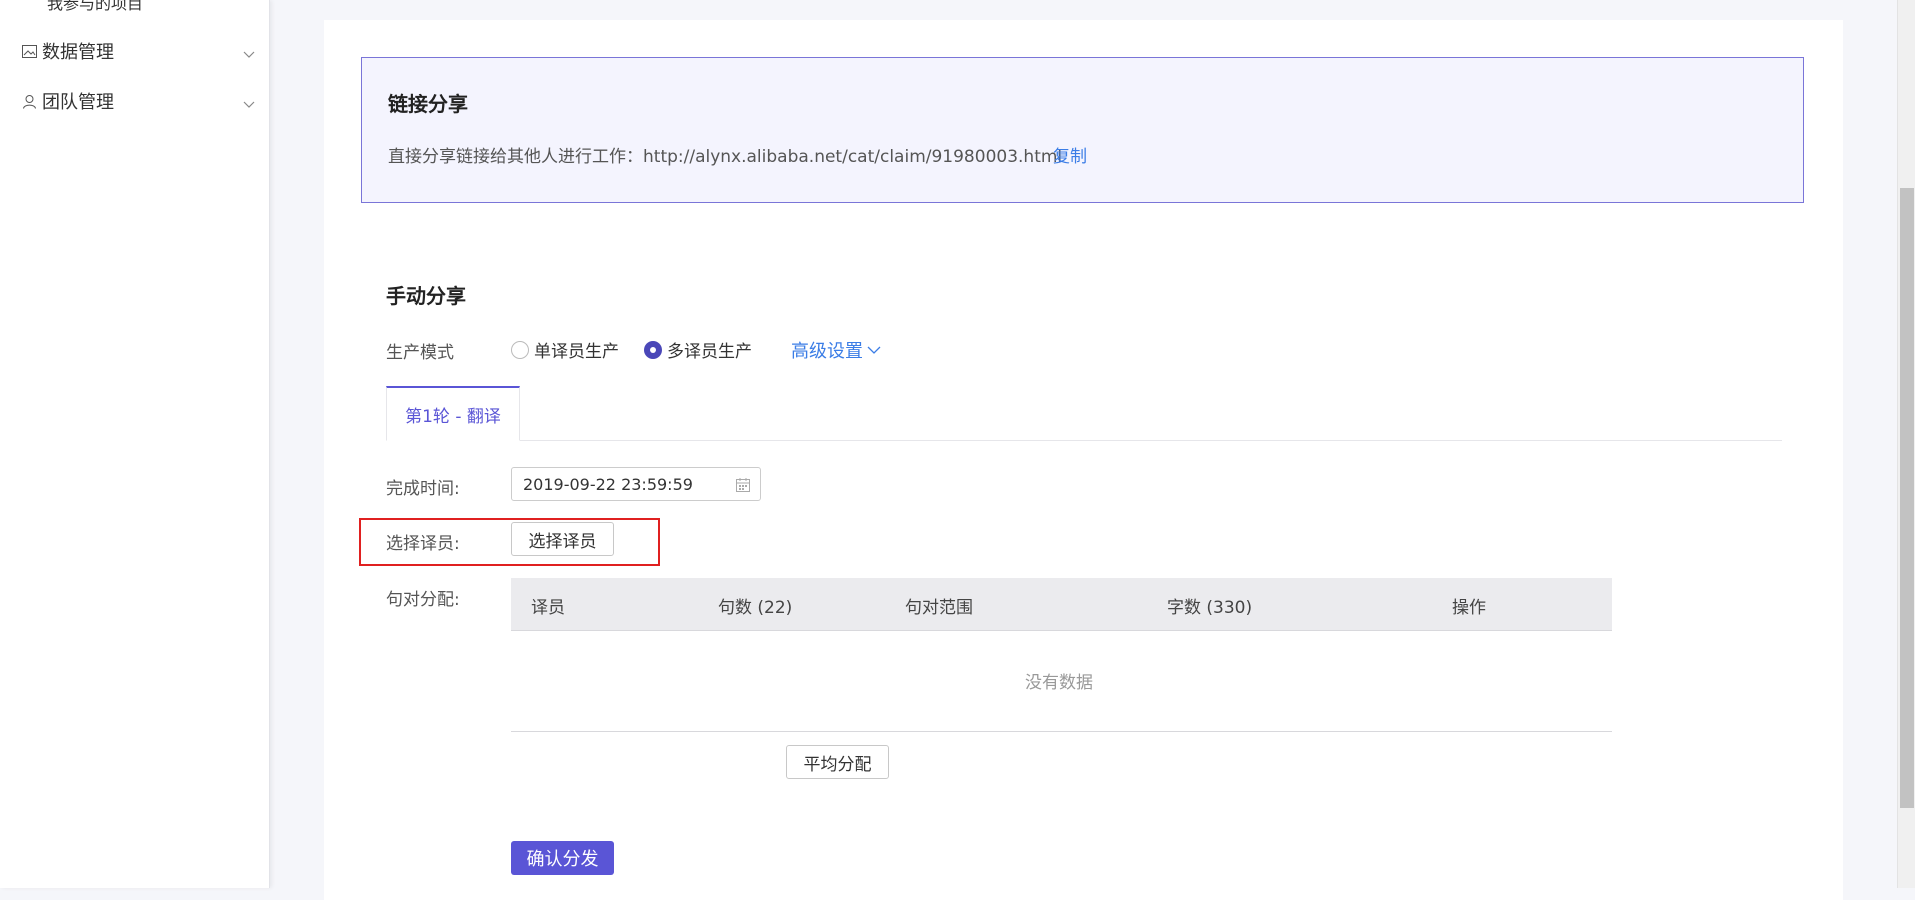 The height and width of the screenshot is (900, 1915). What do you see at coordinates (827, 351) in the screenshot?
I see `advanced-settings-label: 高级设置` at bounding box center [827, 351].